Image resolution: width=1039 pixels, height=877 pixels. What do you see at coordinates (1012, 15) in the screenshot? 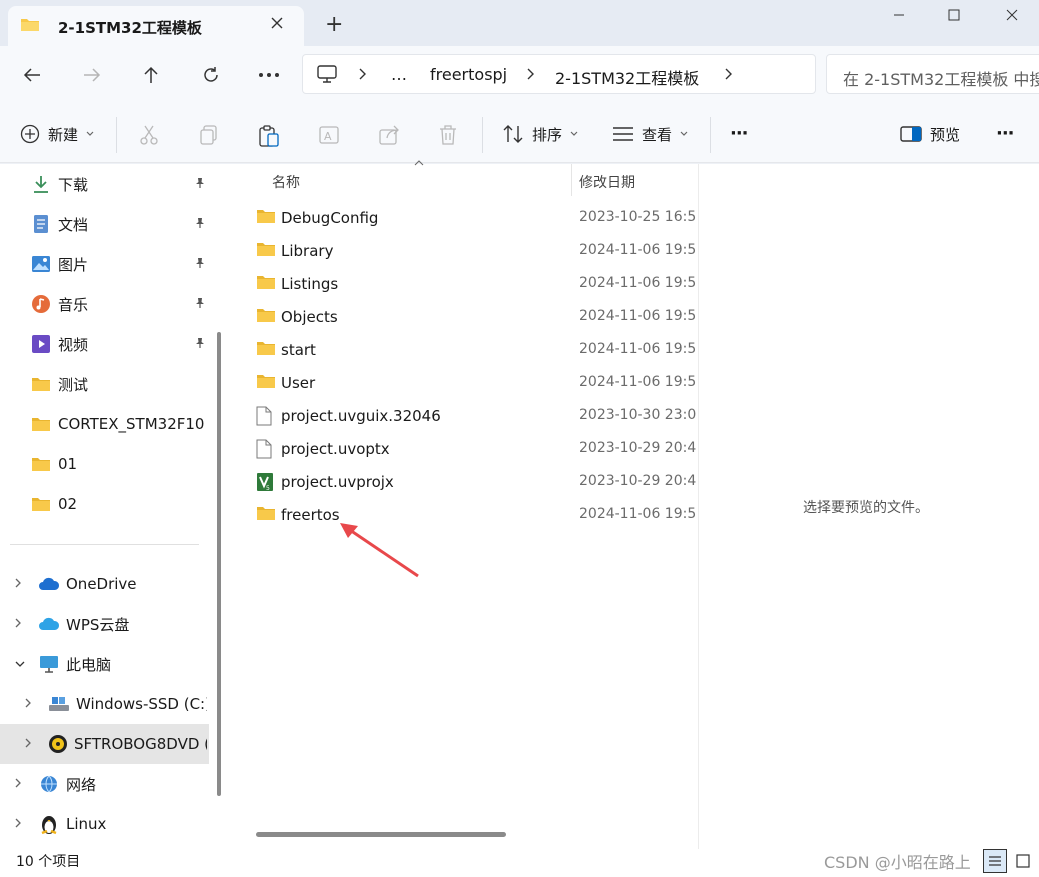
I see `close-window-button` at bounding box center [1012, 15].